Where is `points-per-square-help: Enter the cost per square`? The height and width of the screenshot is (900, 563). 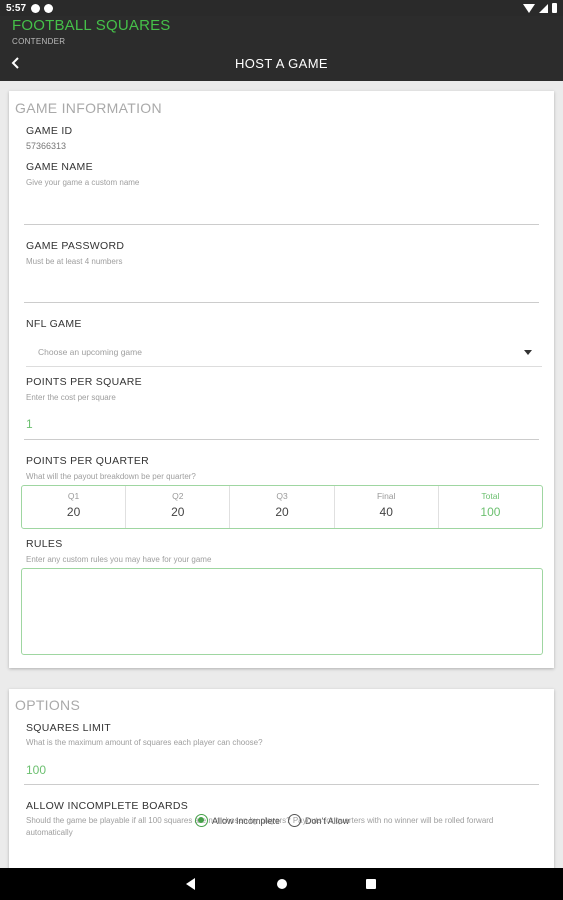
points-per-square-help: Enter the cost per square is located at coordinates (71, 397).